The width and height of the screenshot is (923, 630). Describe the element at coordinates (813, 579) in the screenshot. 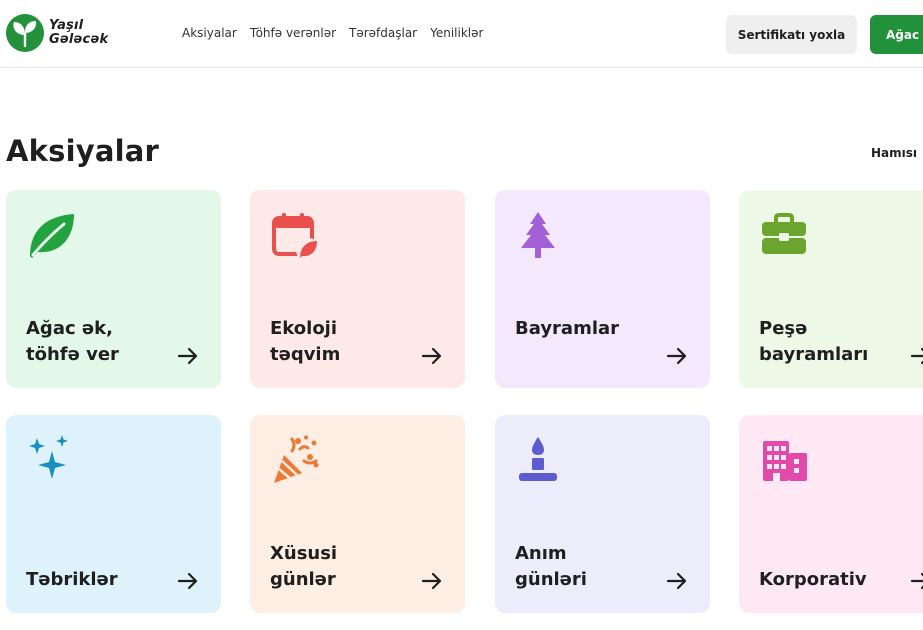

I see `card-label-line-2: Korporativ` at that location.